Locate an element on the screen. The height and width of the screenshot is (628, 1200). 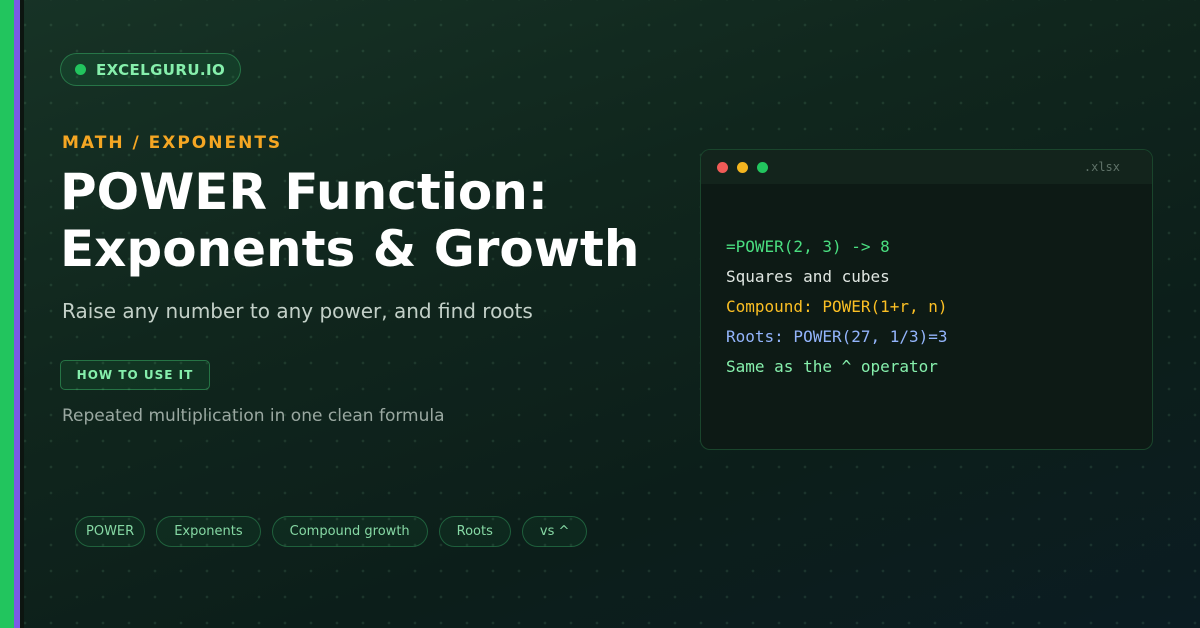
code-line-compound: Compound: POWER(1+r, n) is located at coordinates (837, 306).